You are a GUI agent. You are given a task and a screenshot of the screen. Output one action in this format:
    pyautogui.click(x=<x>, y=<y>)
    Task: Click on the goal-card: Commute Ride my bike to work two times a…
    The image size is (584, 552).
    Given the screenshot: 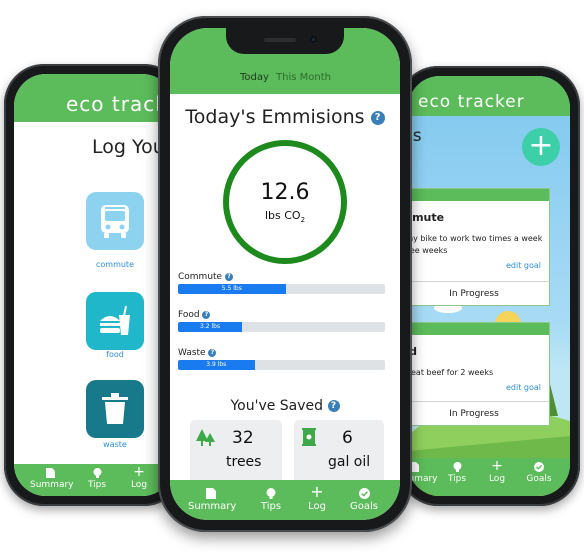 What is the action you would take?
    pyautogui.click(x=479, y=247)
    